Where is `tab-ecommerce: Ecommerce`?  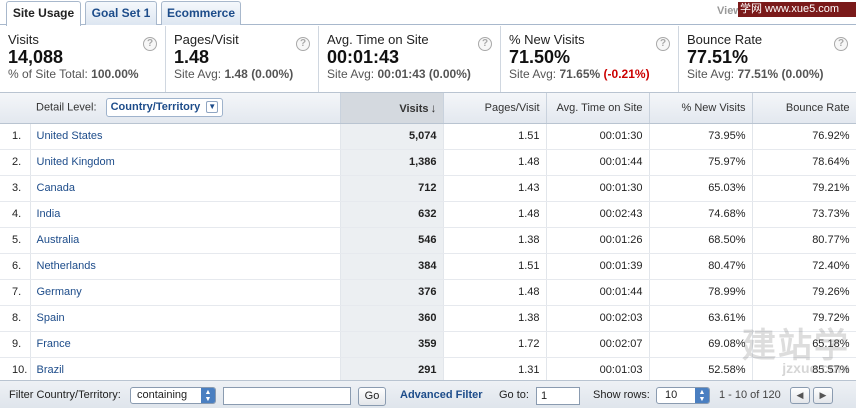 tab-ecommerce: Ecommerce is located at coordinates (201, 13).